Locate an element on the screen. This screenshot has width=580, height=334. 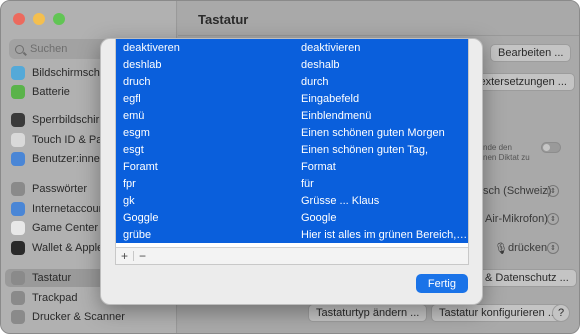
table-row: Goggle Google is located at coordinates (292, 217).